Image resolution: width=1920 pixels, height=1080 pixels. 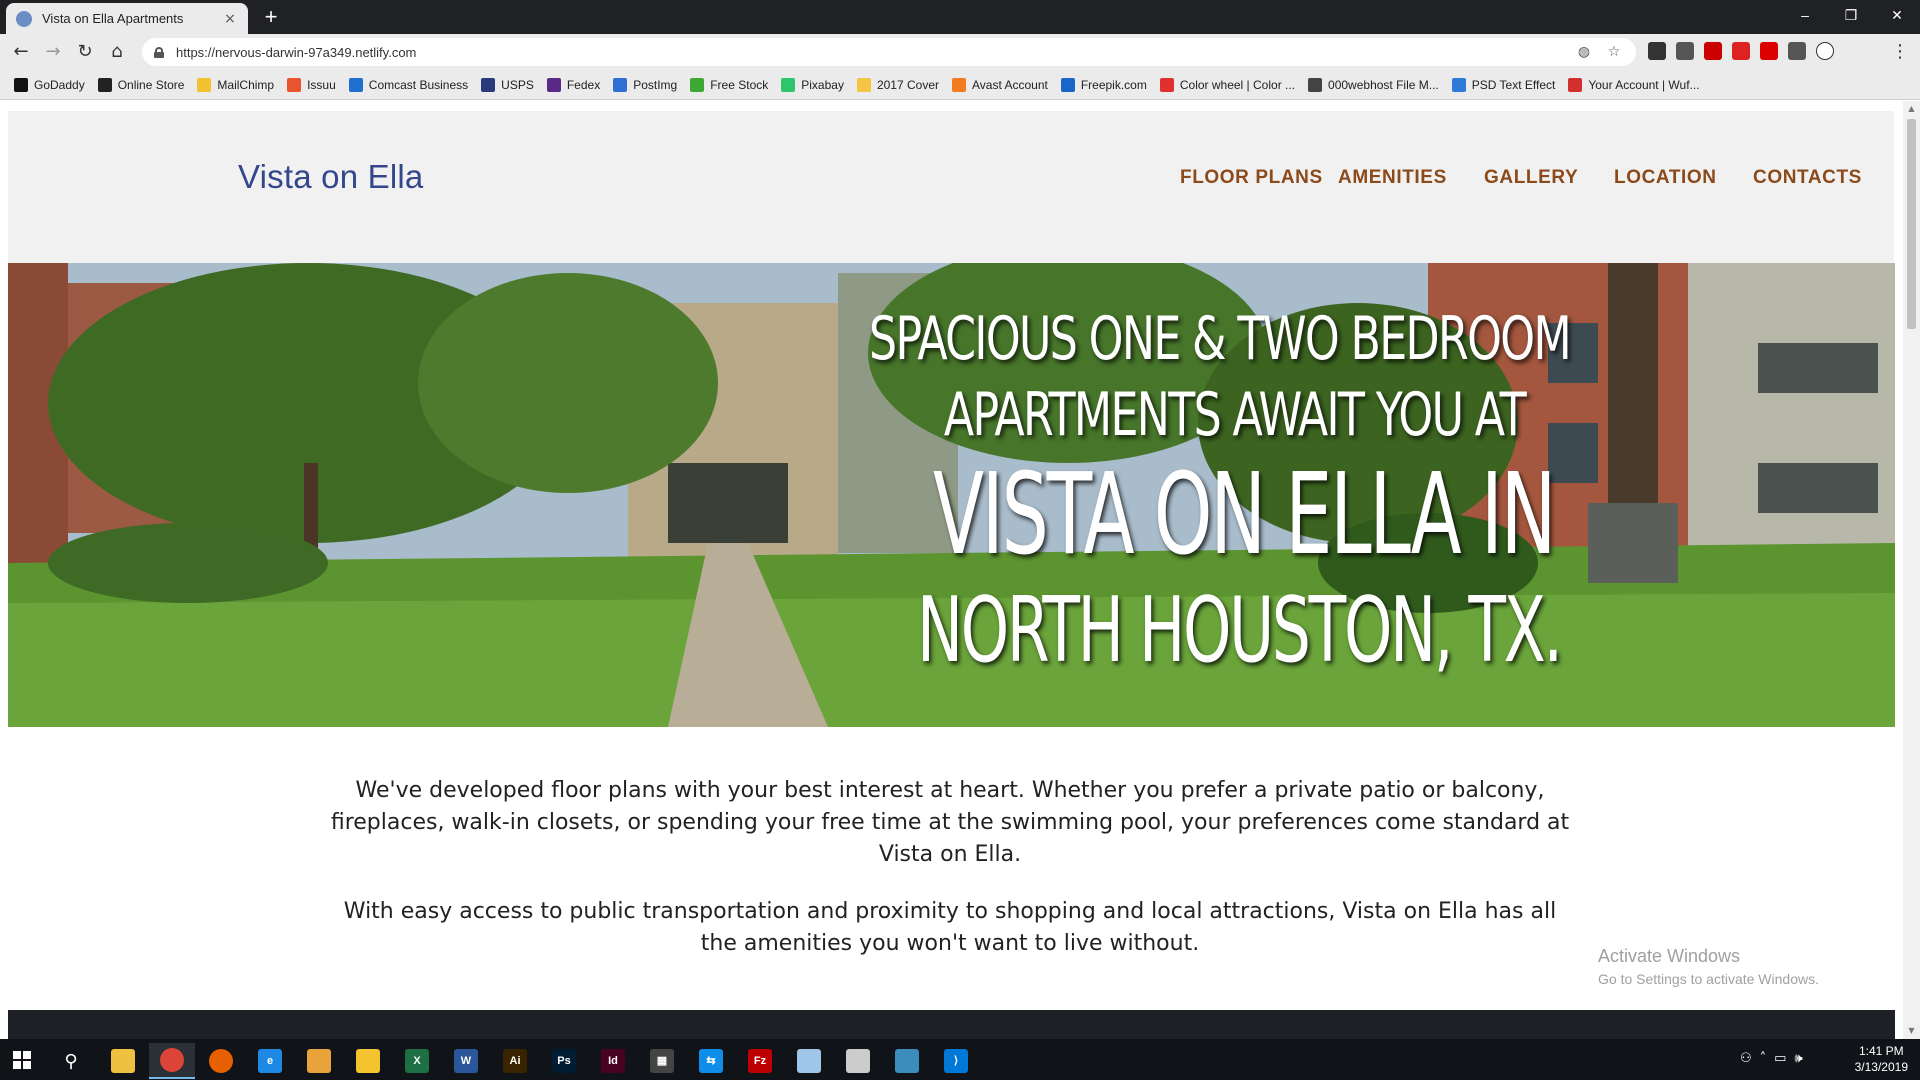 I want to click on nav-location: LOCATION, so click(x=1665, y=178).